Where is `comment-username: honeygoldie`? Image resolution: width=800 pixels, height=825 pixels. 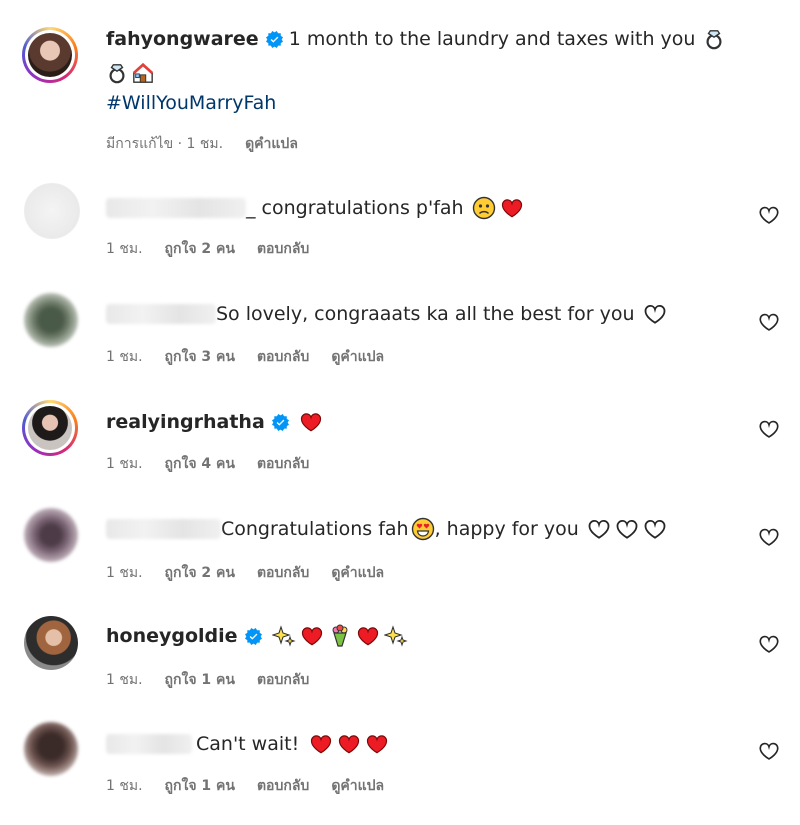 comment-username: honeygoldie is located at coordinates (172, 636).